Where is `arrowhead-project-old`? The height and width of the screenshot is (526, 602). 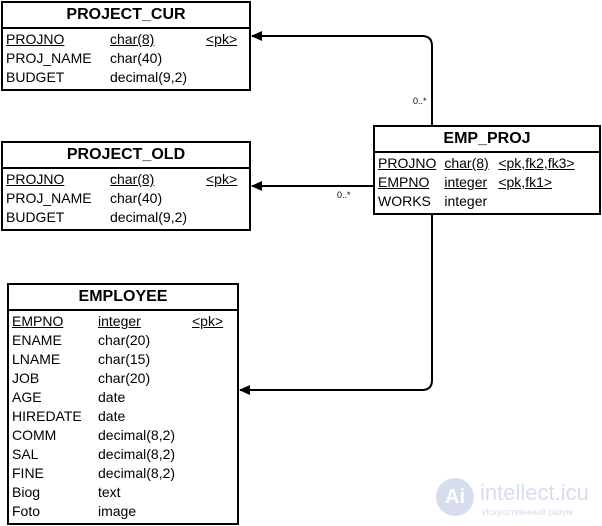 arrowhead-project-old is located at coordinates (256, 186).